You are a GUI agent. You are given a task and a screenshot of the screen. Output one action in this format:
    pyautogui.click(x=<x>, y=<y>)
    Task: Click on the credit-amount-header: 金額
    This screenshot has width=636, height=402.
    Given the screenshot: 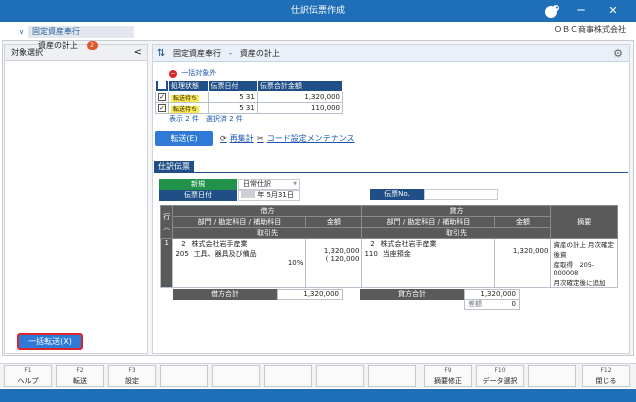 What is the action you would take?
    pyautogui.click(x=523, y=222)
    